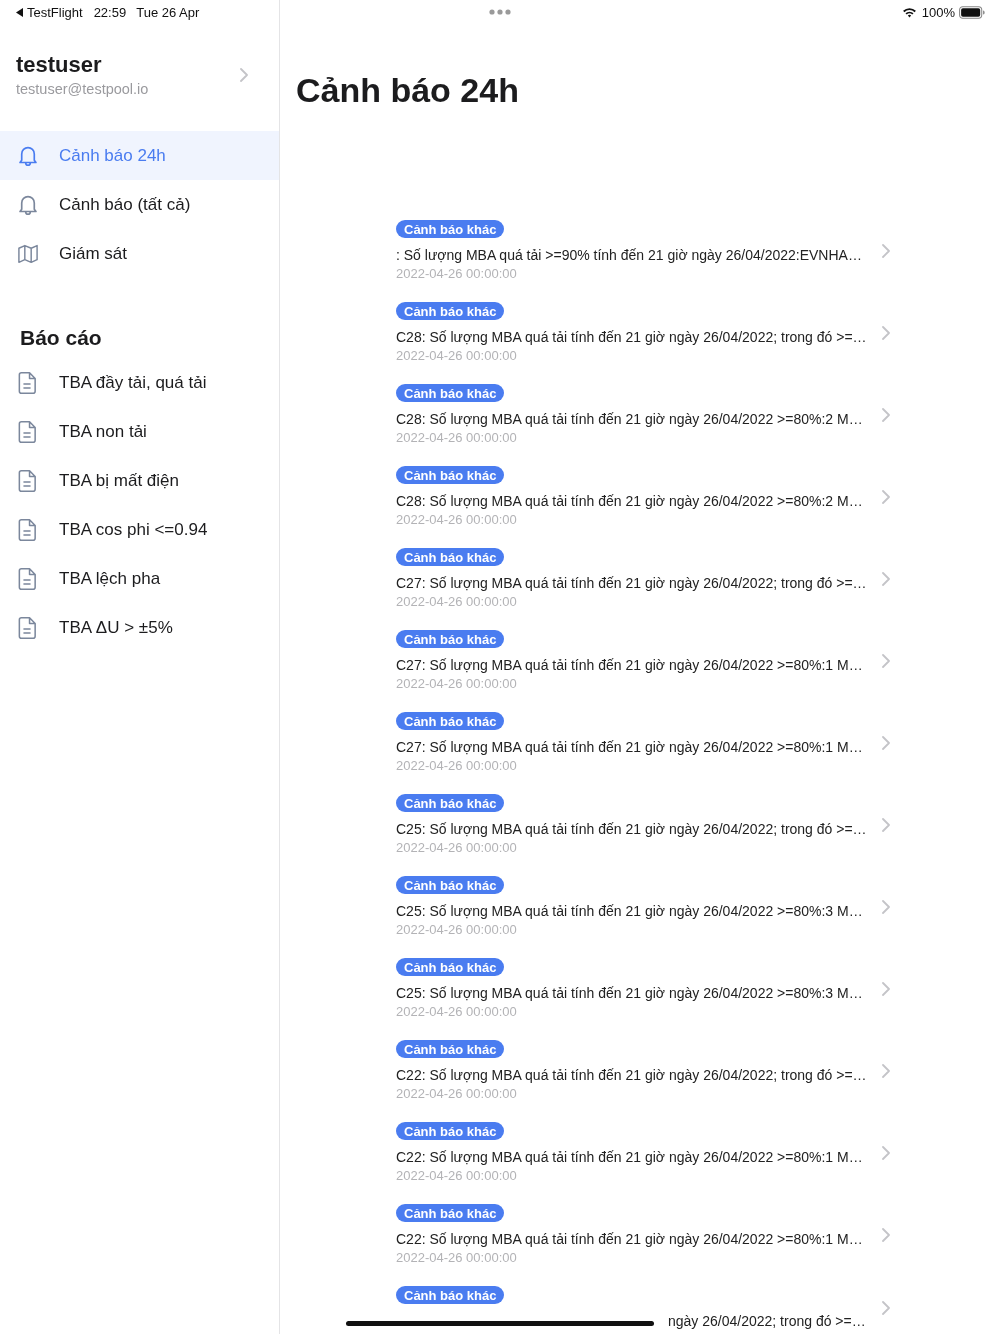 The image size is (1000, 1334). I want to click on report-item: TBA ΔU > ±5%, so click(139, 627).